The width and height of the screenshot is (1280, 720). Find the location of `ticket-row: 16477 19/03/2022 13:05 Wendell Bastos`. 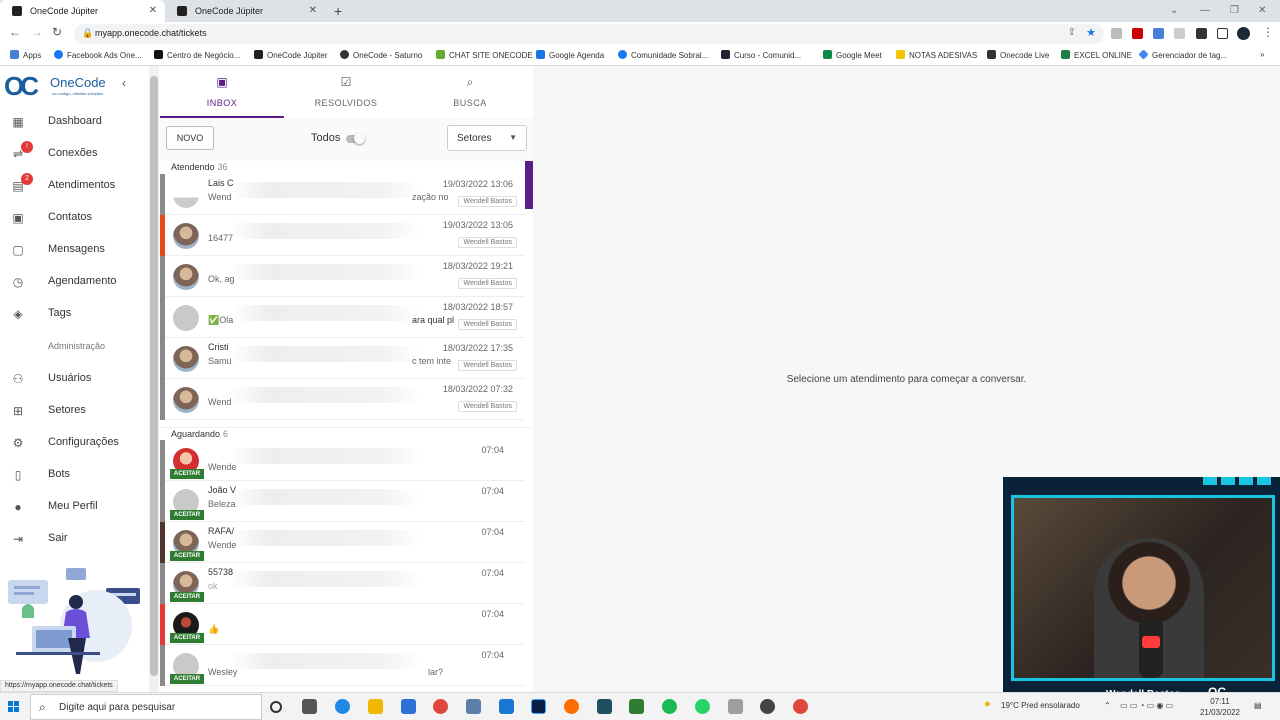

ticket-row: 16477 19/03/2022 13:05 Wendell Bastos is located at coordinates (342, 235).